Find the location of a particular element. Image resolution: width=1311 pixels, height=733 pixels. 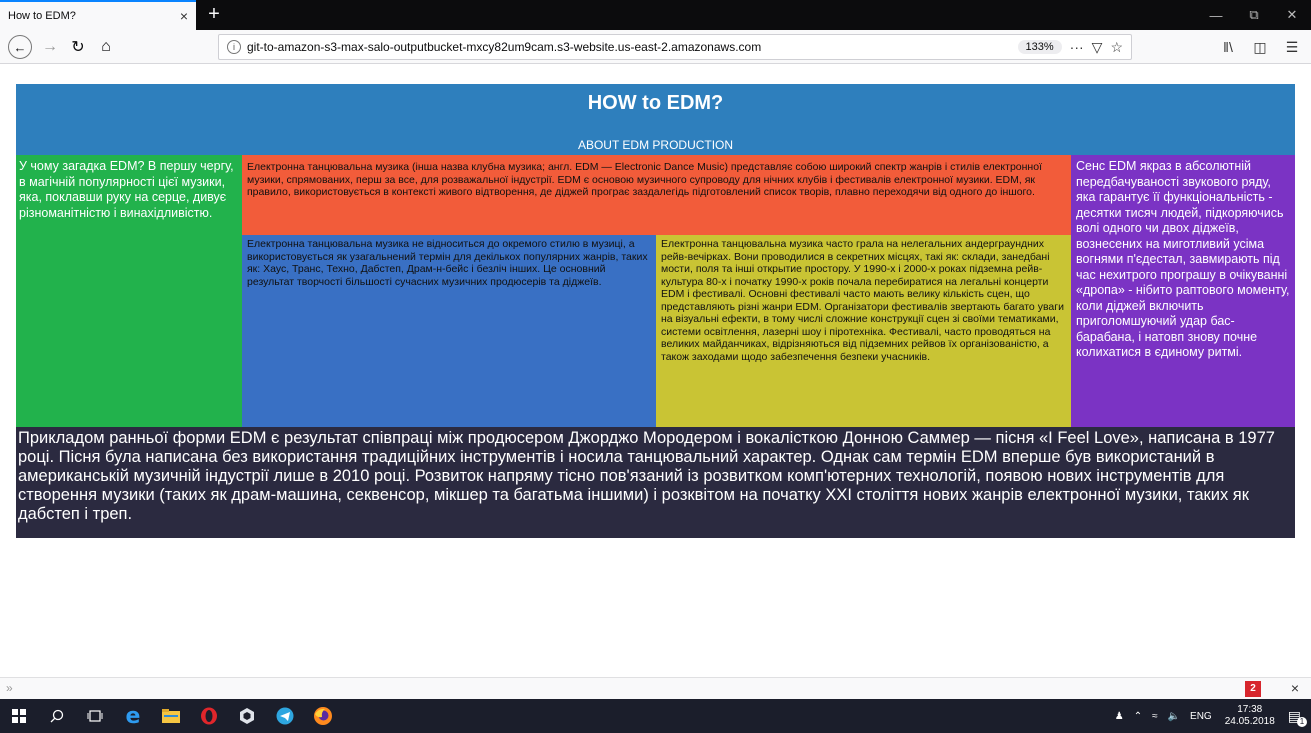

page-title: HOW to EDM? is located at coordinates (655, 103).